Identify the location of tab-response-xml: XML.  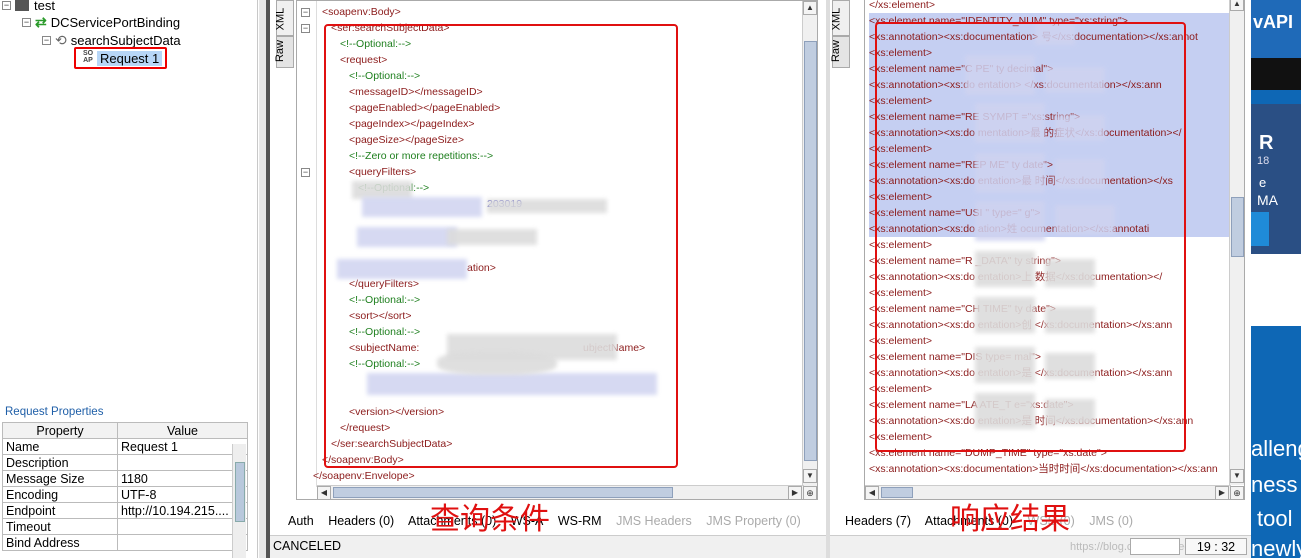
(840, 18).